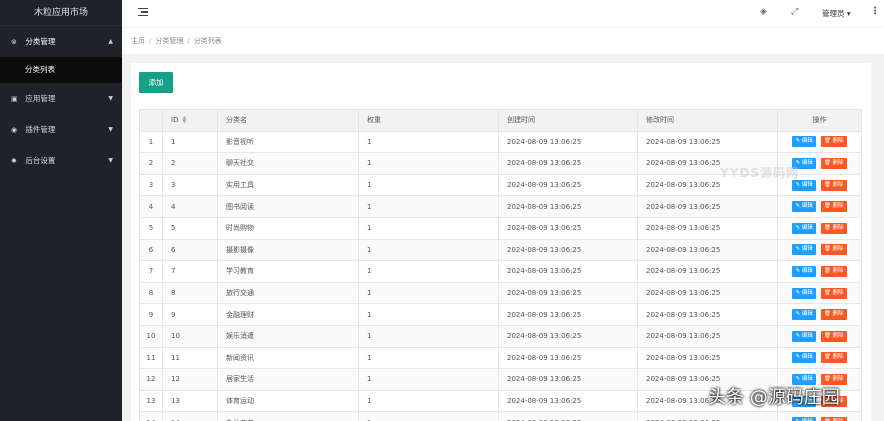 This screenshot has height=421, width=884. I want to click on cell-id: 3, so click(190, 185).